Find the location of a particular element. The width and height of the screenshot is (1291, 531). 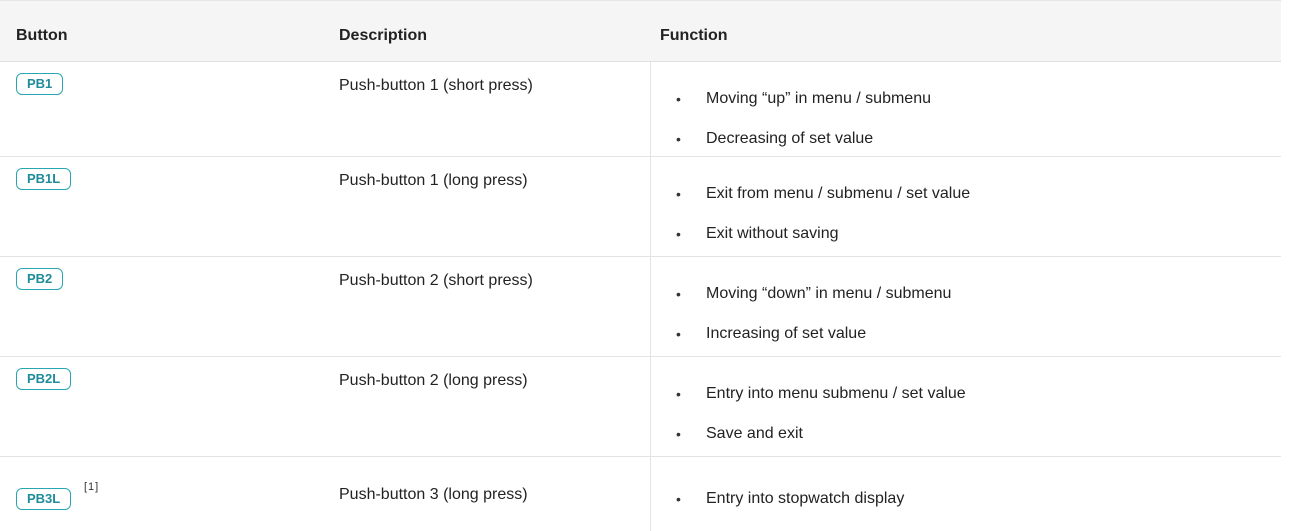

list-item: • Entry into stopwatch display is located at coordinates (788, 499).